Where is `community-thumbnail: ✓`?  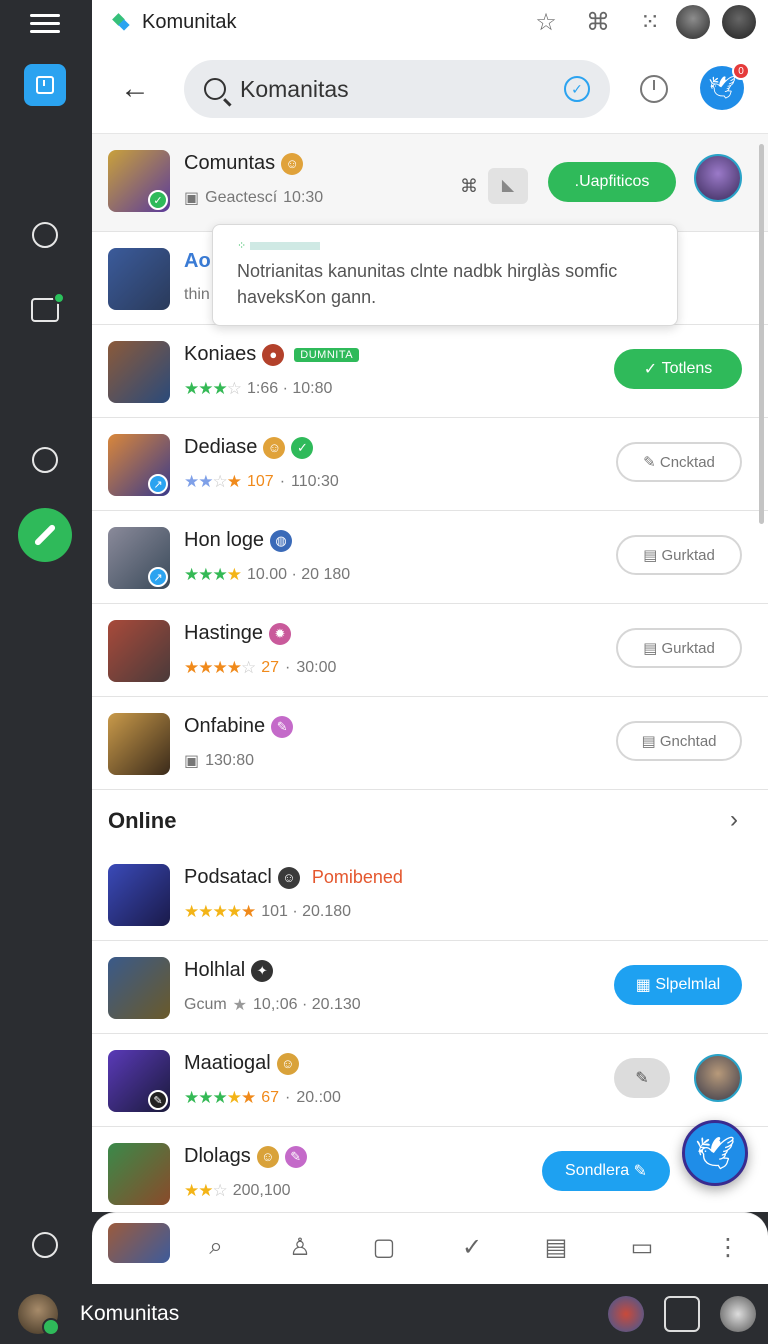 community-thumbnail: ✓ is located at coordinates (139, 181).